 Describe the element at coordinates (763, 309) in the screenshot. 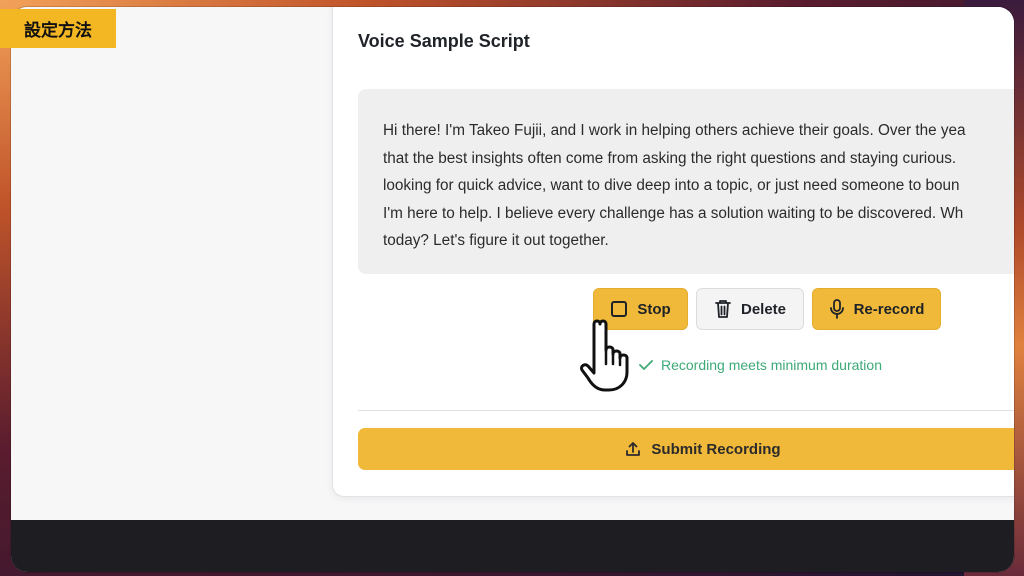

I see `delete-button-label: Delete` at that location.